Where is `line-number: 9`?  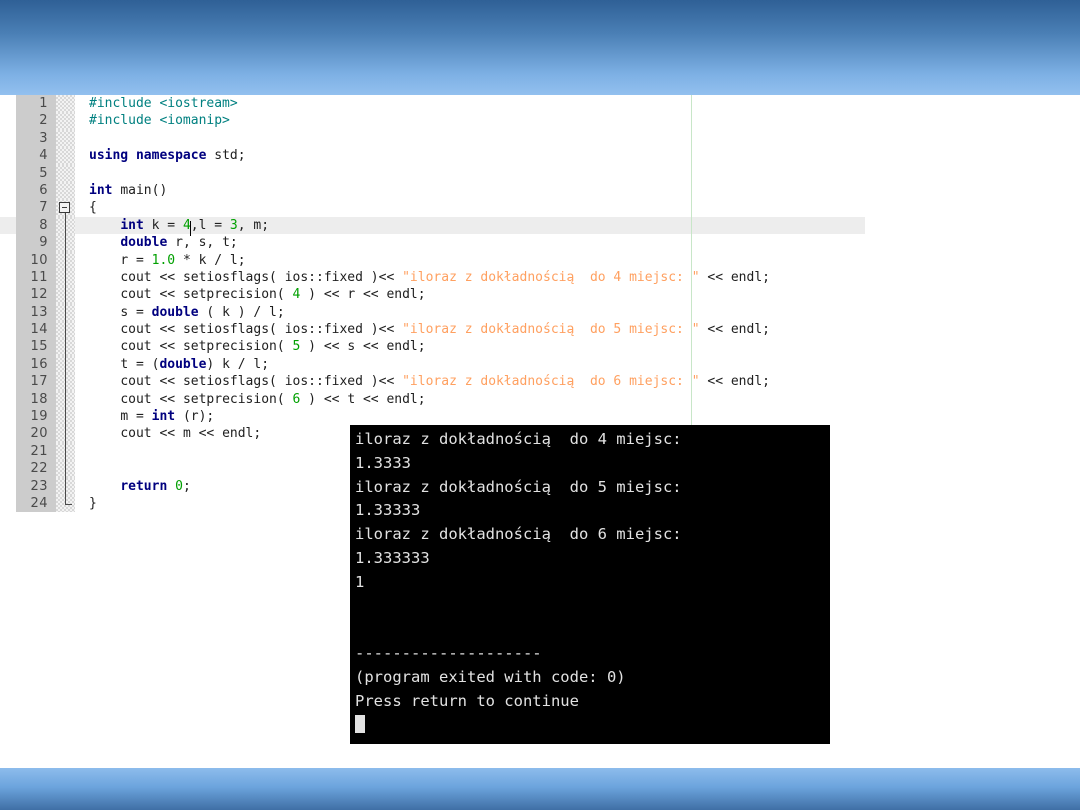 line-number: 9 is located at coordinates (36, 243).